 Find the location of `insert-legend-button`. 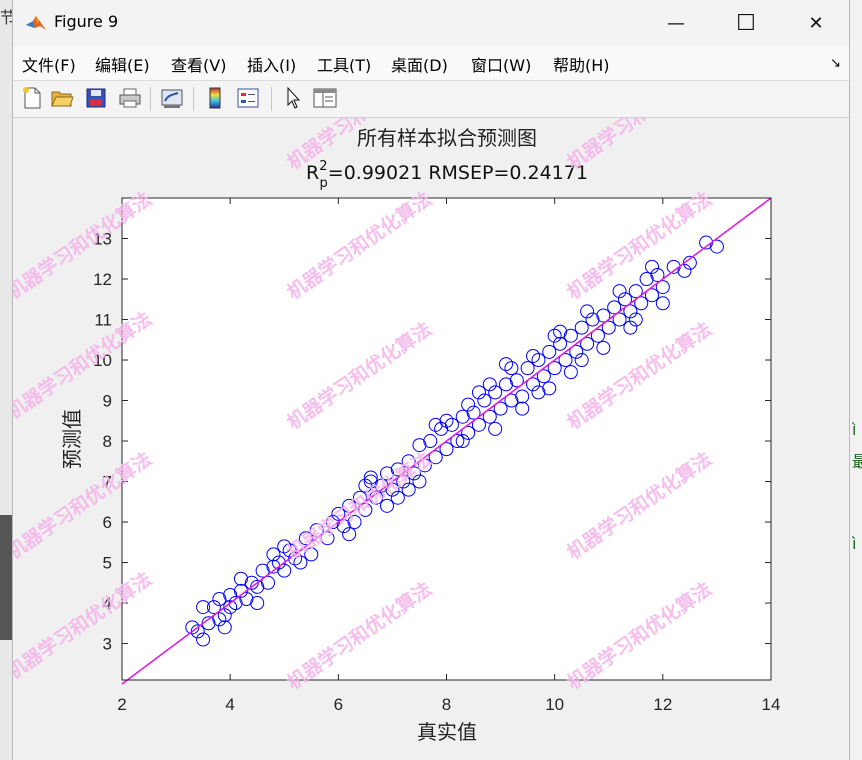

insert-legend-button is located at coordinates (248, 98).